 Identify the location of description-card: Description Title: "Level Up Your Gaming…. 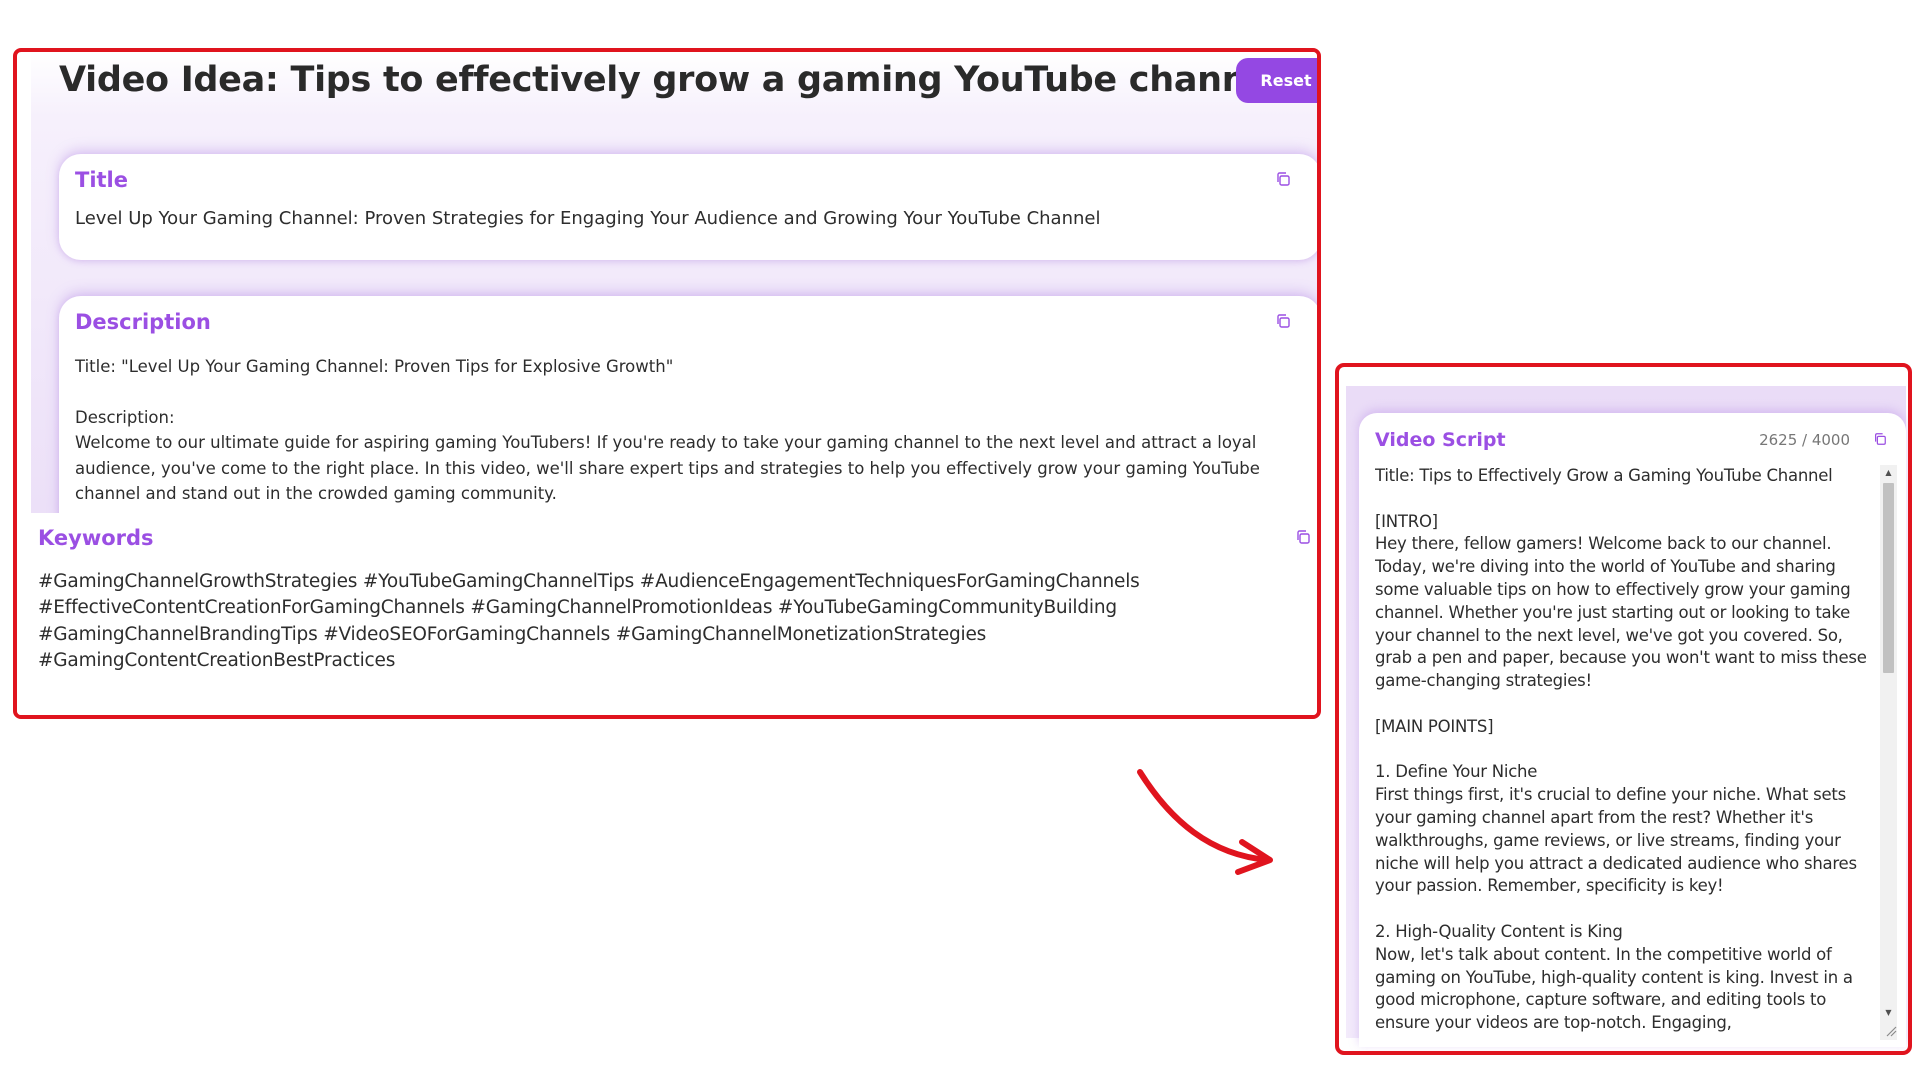
(688, 416).